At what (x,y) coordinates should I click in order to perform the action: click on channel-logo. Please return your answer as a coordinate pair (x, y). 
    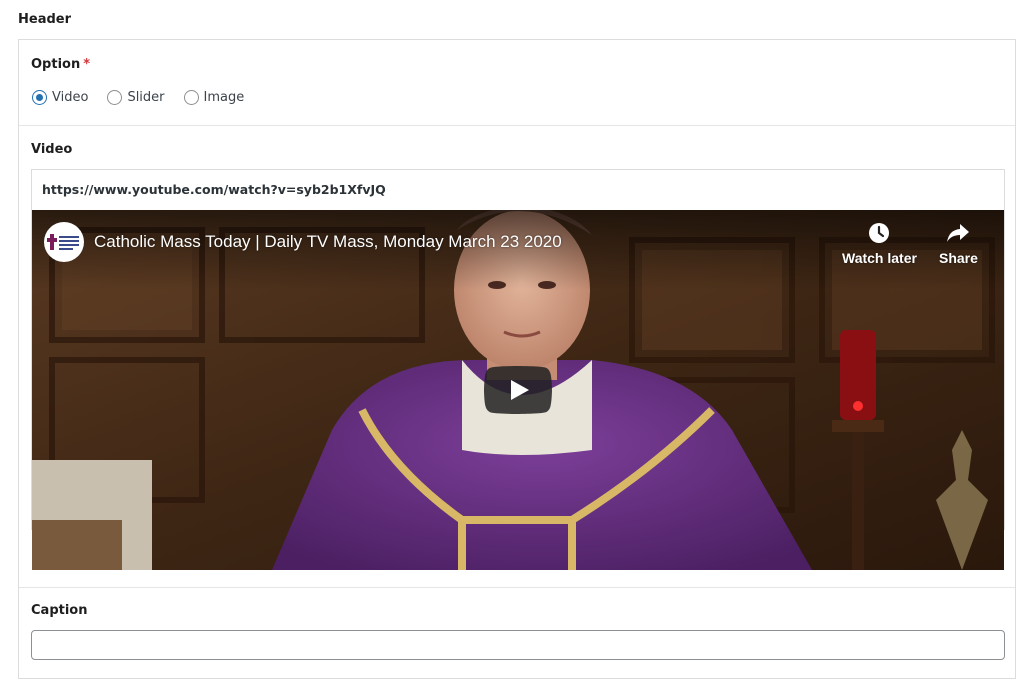
    Looking at the image, I should click on (64, 242).